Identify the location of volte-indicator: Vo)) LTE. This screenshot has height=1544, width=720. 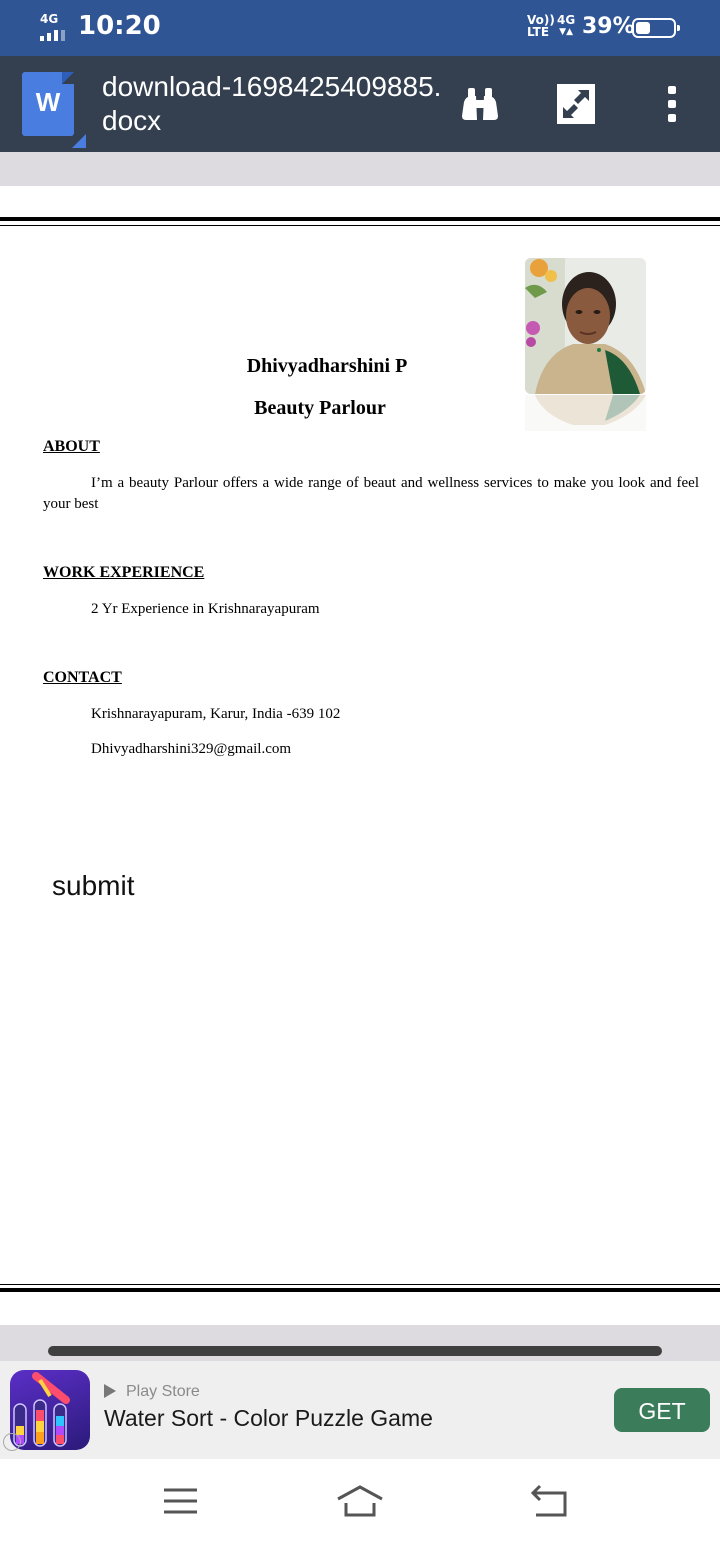
(541, 26).